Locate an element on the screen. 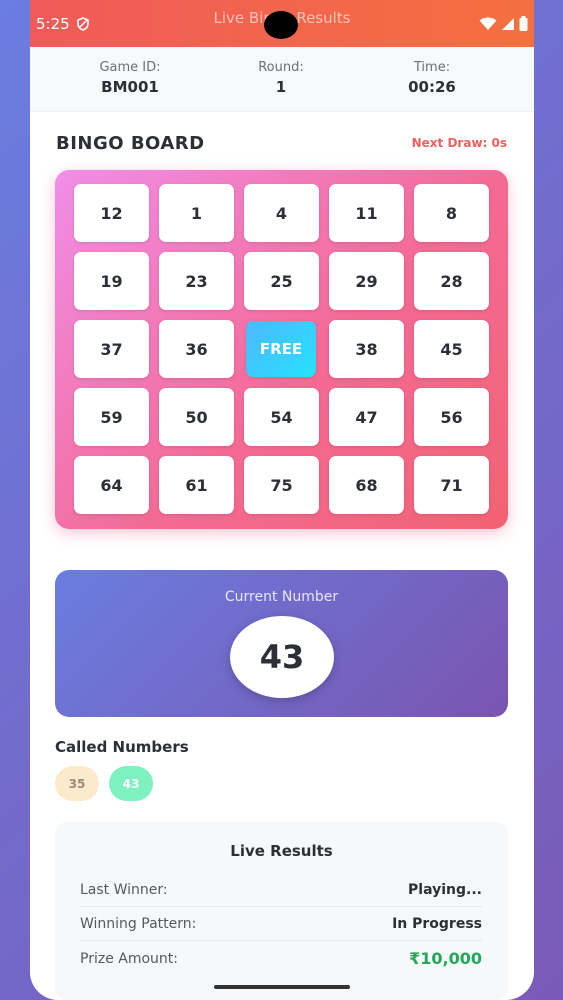 The image size is (563, 1000). bingo-cell-free: FREE is located at coordinates (281, 349).